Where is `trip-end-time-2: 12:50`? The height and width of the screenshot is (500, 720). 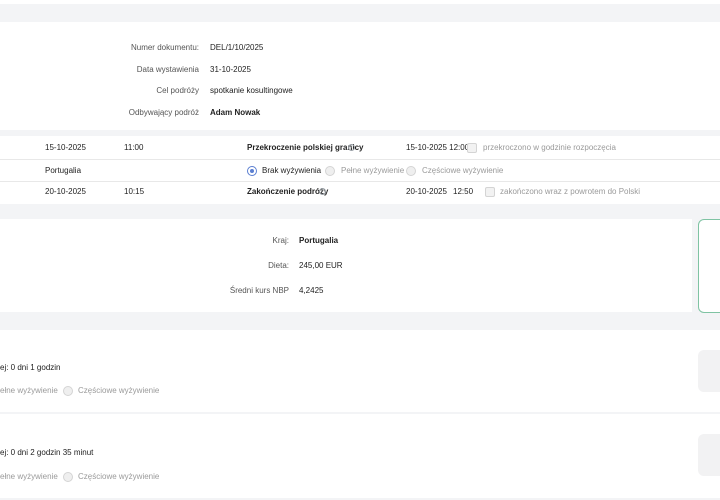 trip-end-time-2: 12:50 is located at coordinates (463, 192).